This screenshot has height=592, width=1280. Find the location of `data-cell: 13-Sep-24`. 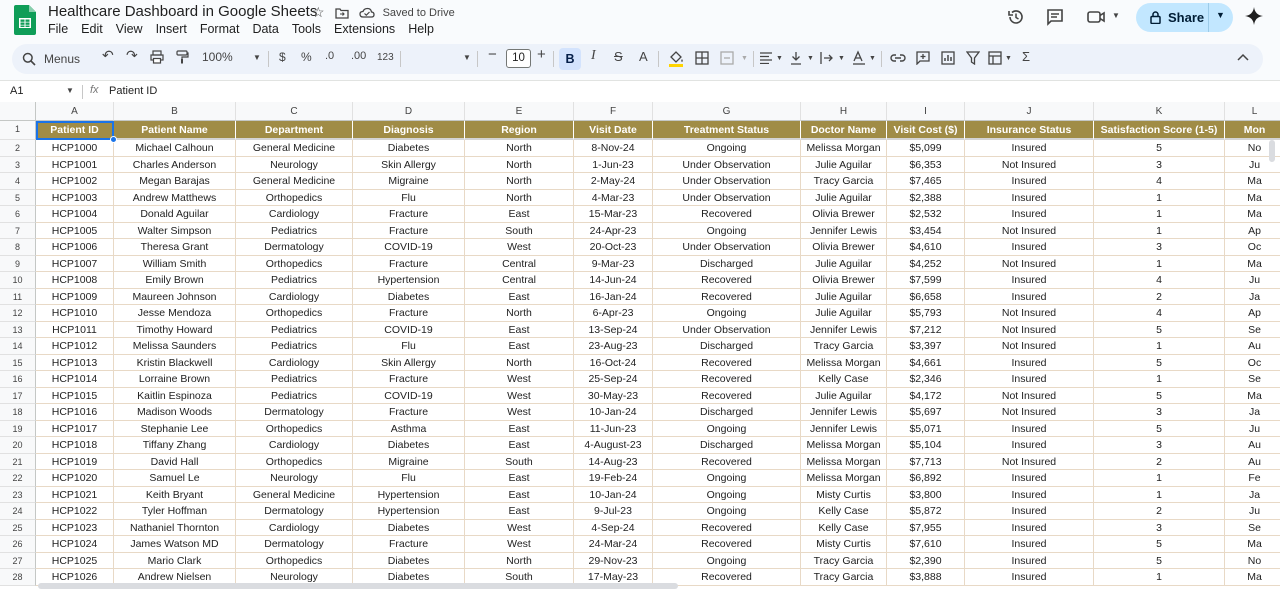

data-cell: 13-Sep-24 is located at coordinates (613, 329).